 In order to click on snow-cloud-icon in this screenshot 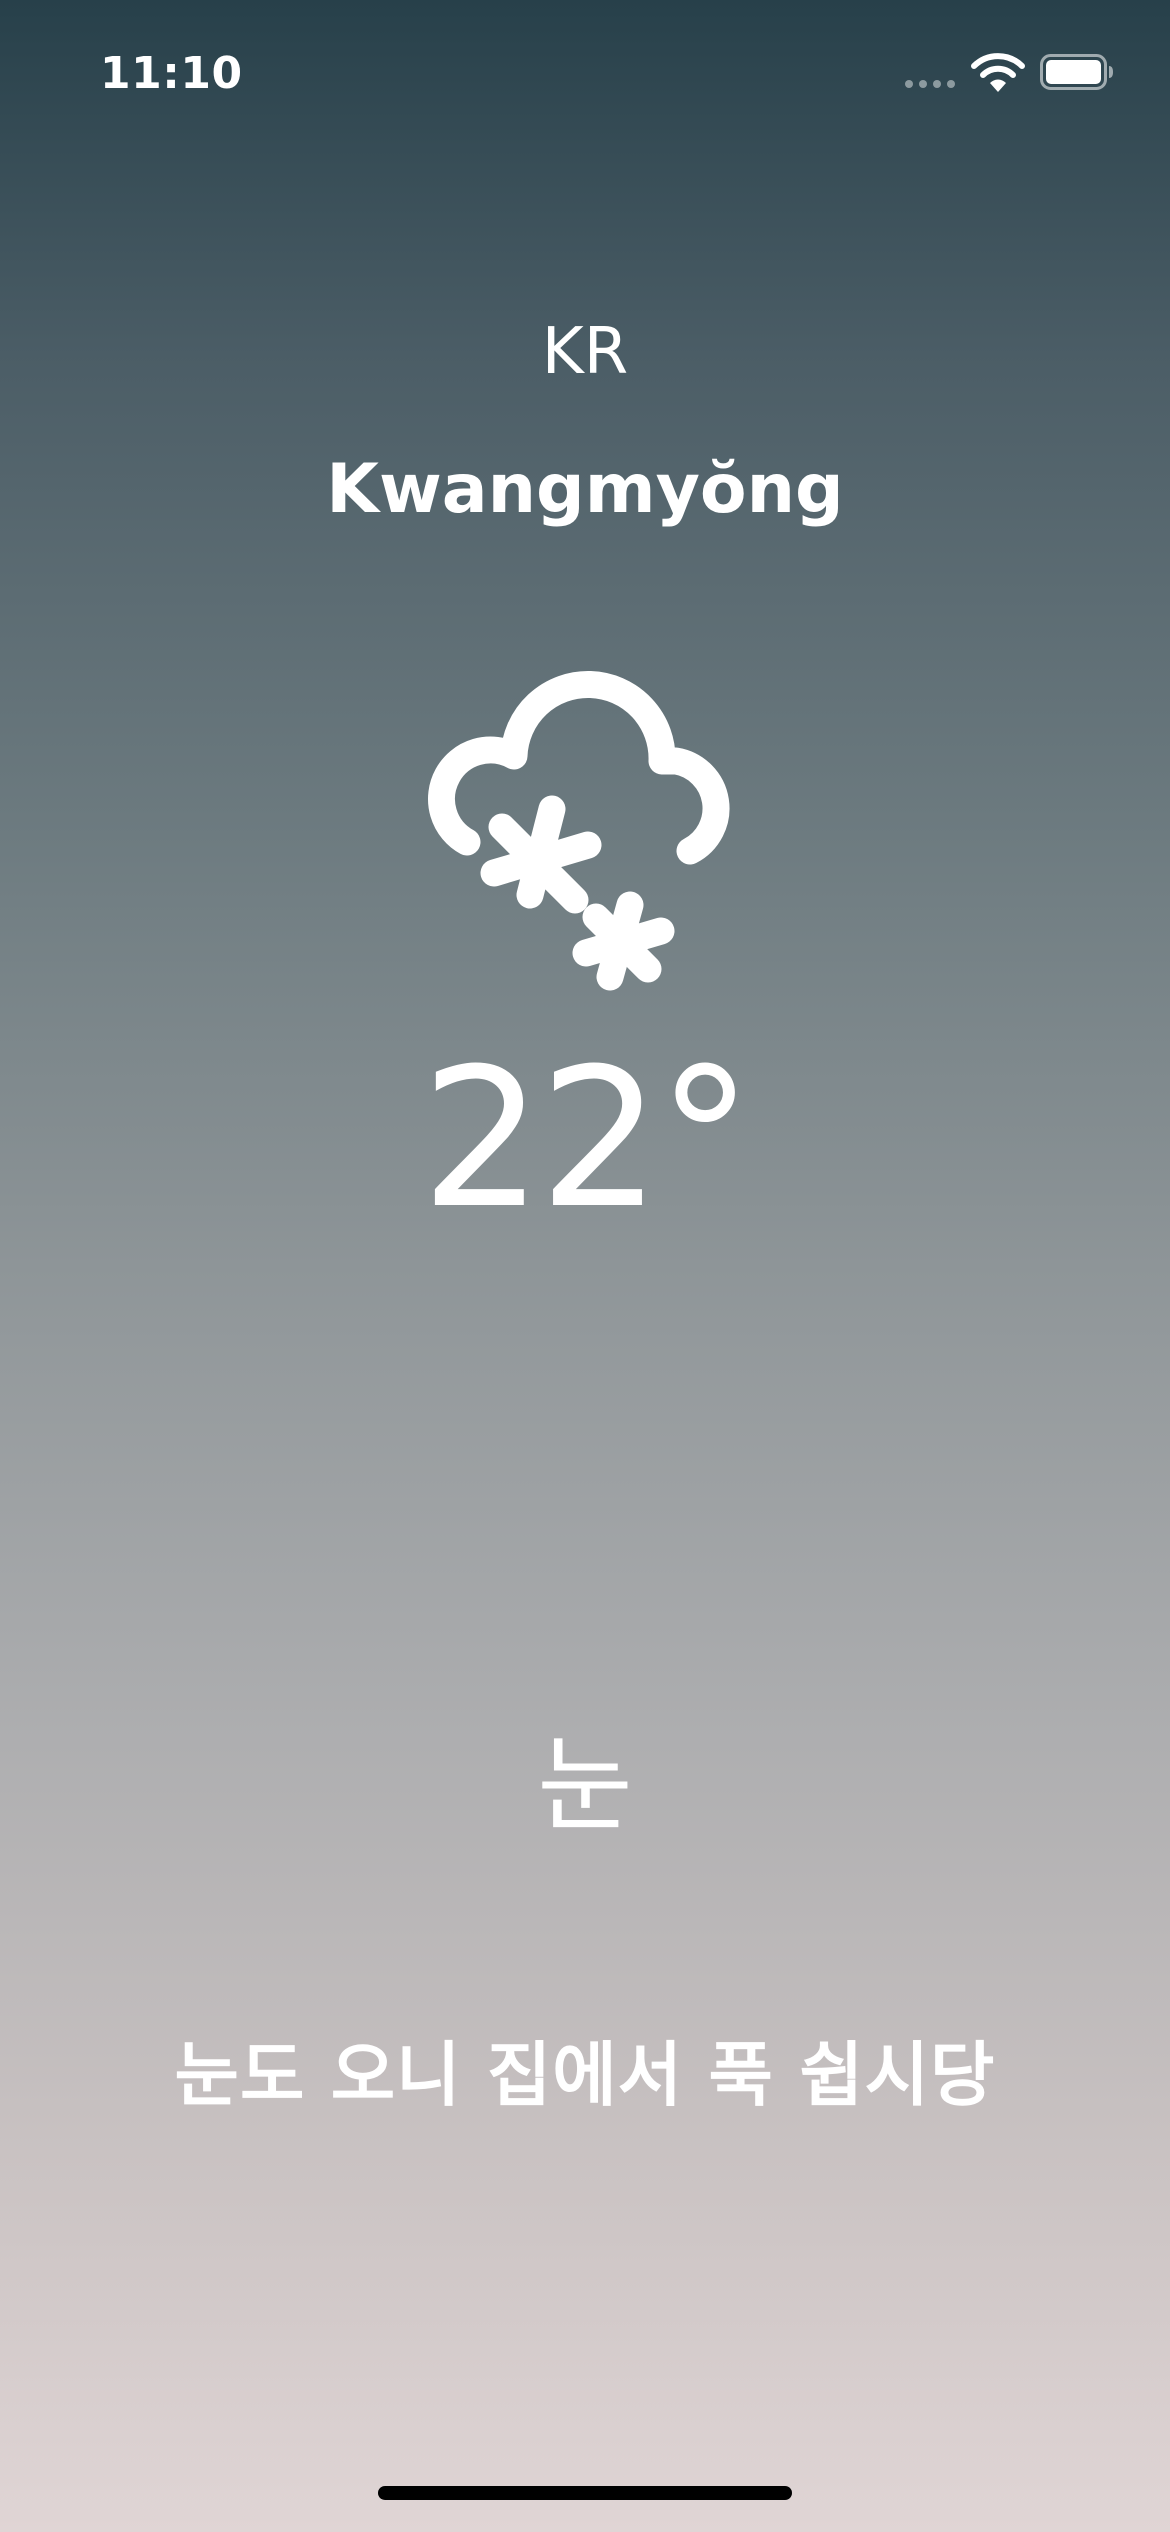, I will do `click(579, 830)`.